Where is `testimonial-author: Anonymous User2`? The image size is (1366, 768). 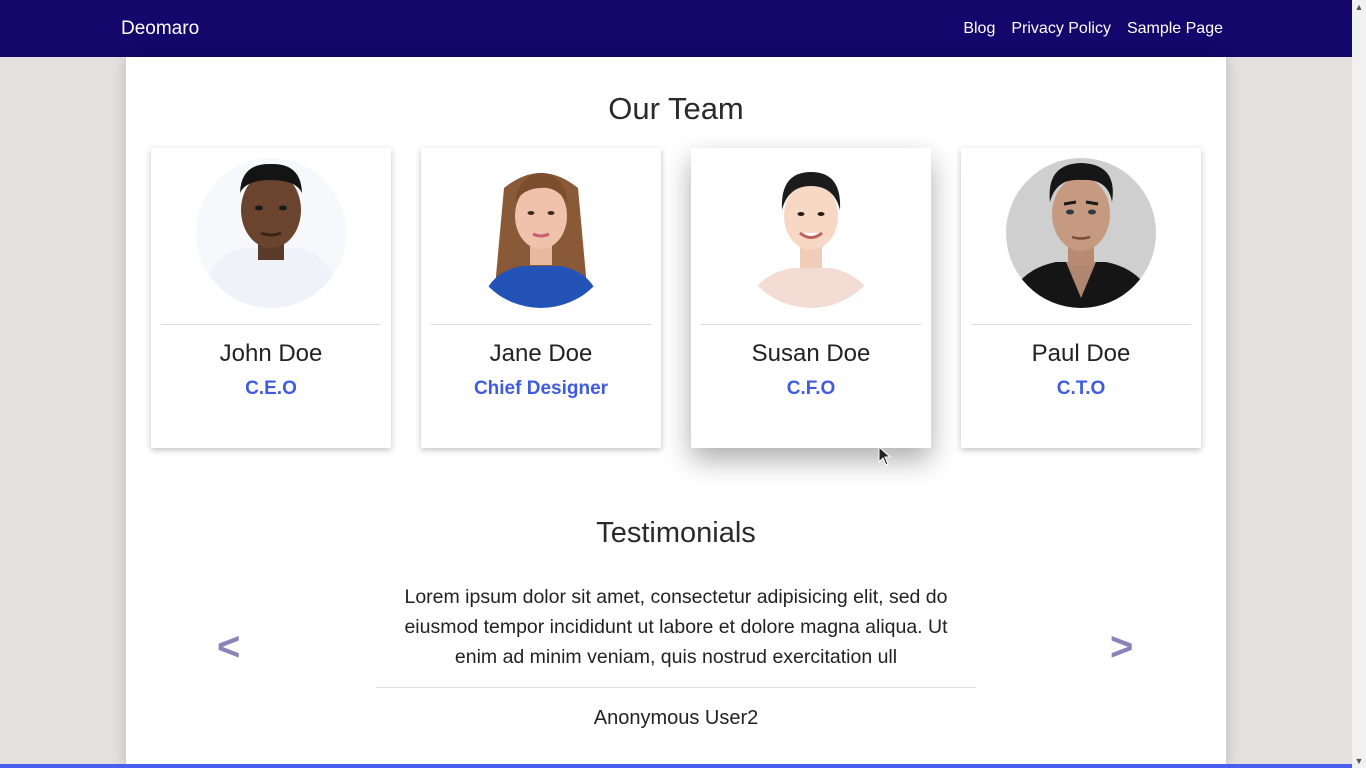
testimonial-author: Anonymous User2 is located at coordinates (676, 718).